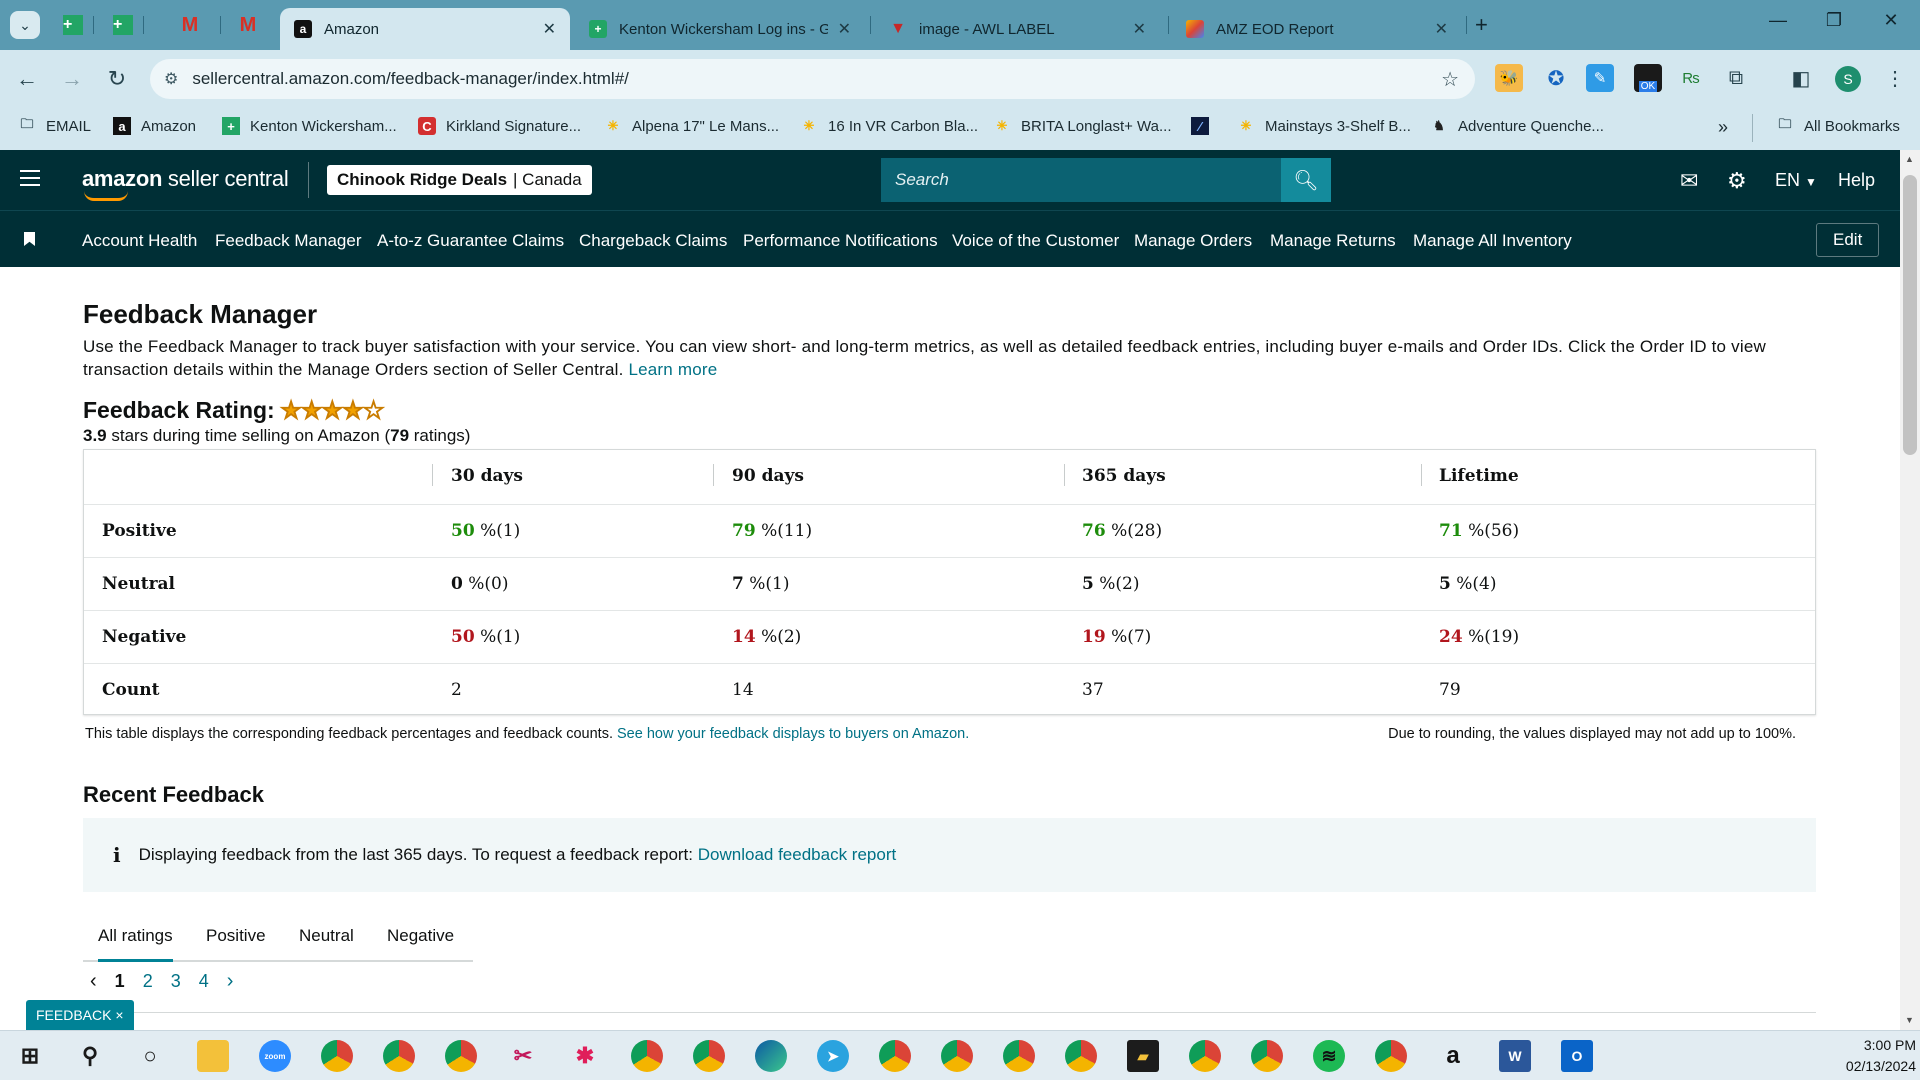 This screenshot has height=1080, width=1920. What do you see at coordinates (840, 241) in the screenshot?
I see `nav-performance-notifications: Performance Notifications` at bounding box center [840, 241].